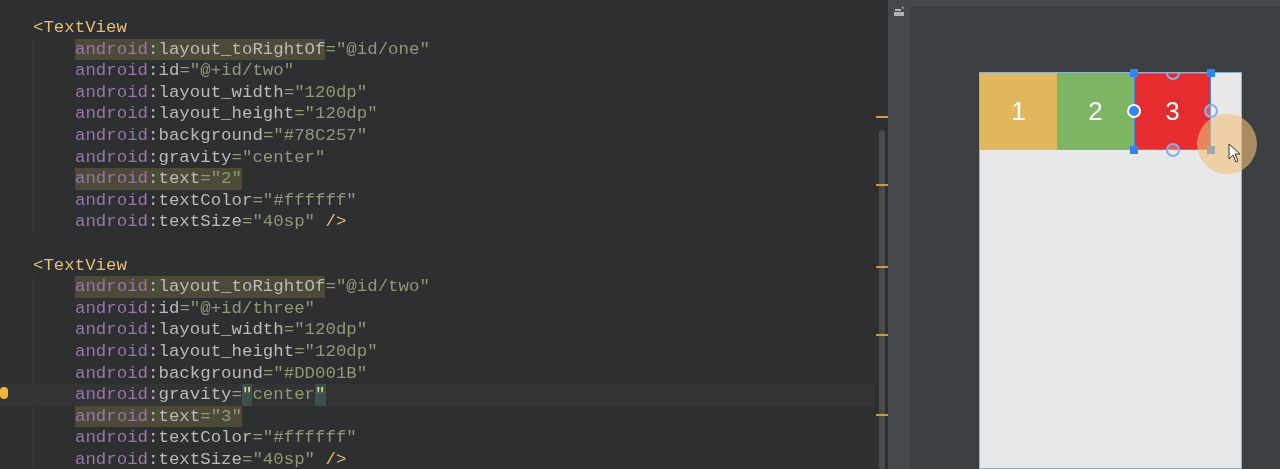  Describe the element at coordinates (158, 416) in the screenshot. I see `usage-highlight: android:text="3"` at that location.